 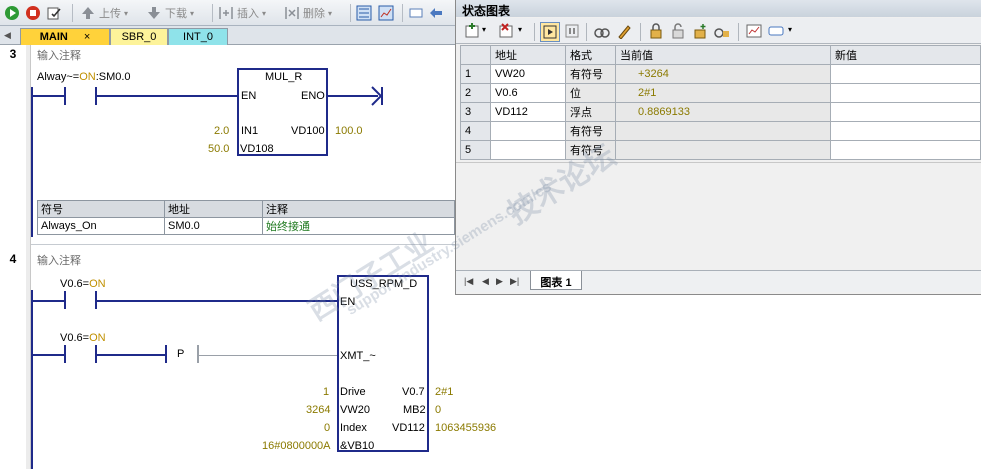 What do you see at coordinates (624, 32) in the screenshot?
I see `write-icon` at bounding box center [624, 32].